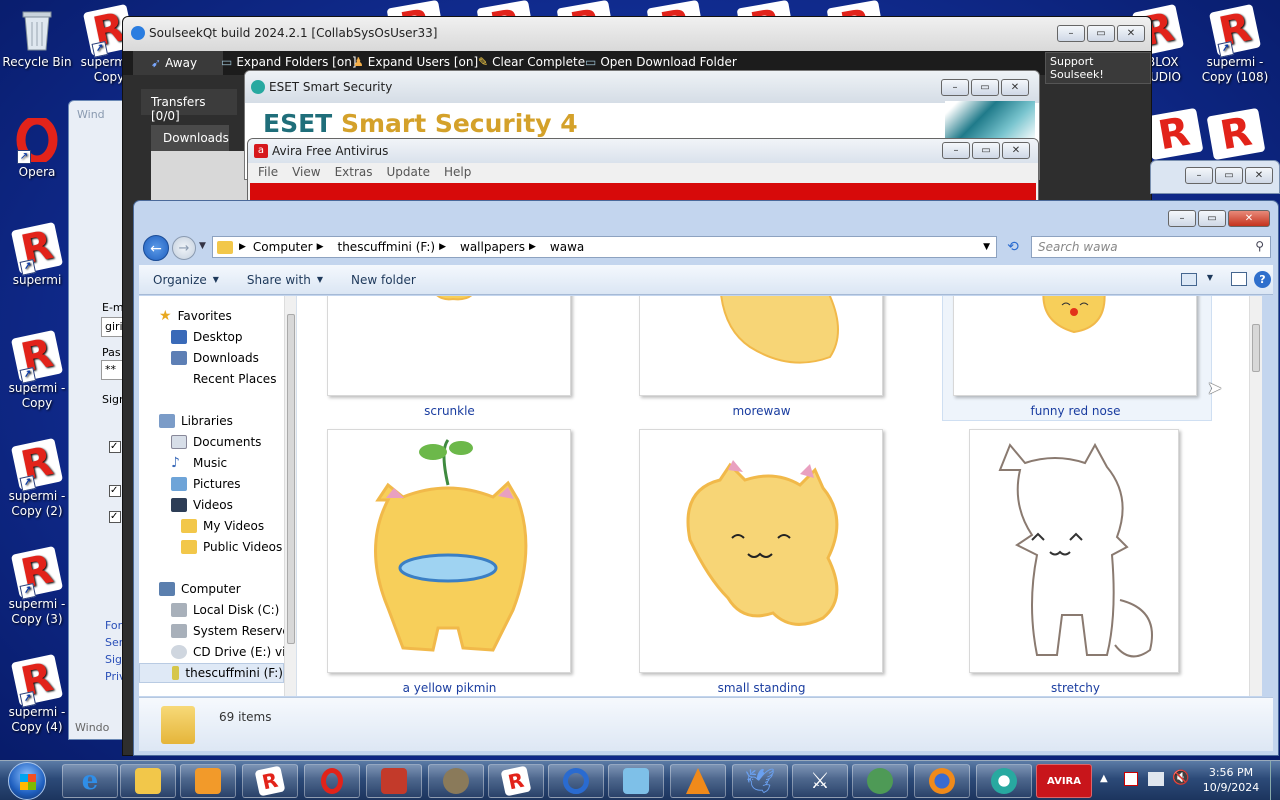 This screenshot has height=800, width=1280. I want to click on address-dropdown-icon: ▼, so click(986, 247).